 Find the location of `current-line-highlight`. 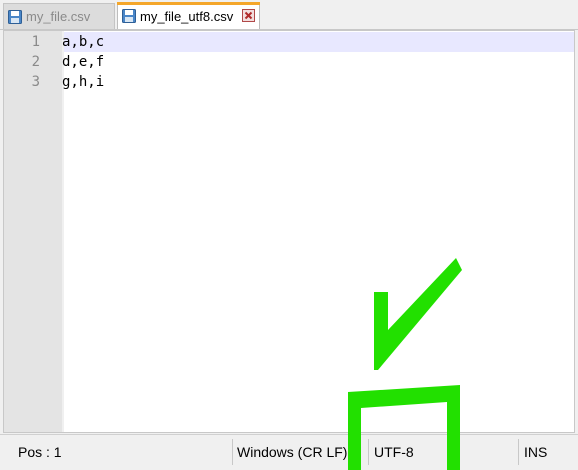

current-line-highlight is located at coordinates (319, 42).